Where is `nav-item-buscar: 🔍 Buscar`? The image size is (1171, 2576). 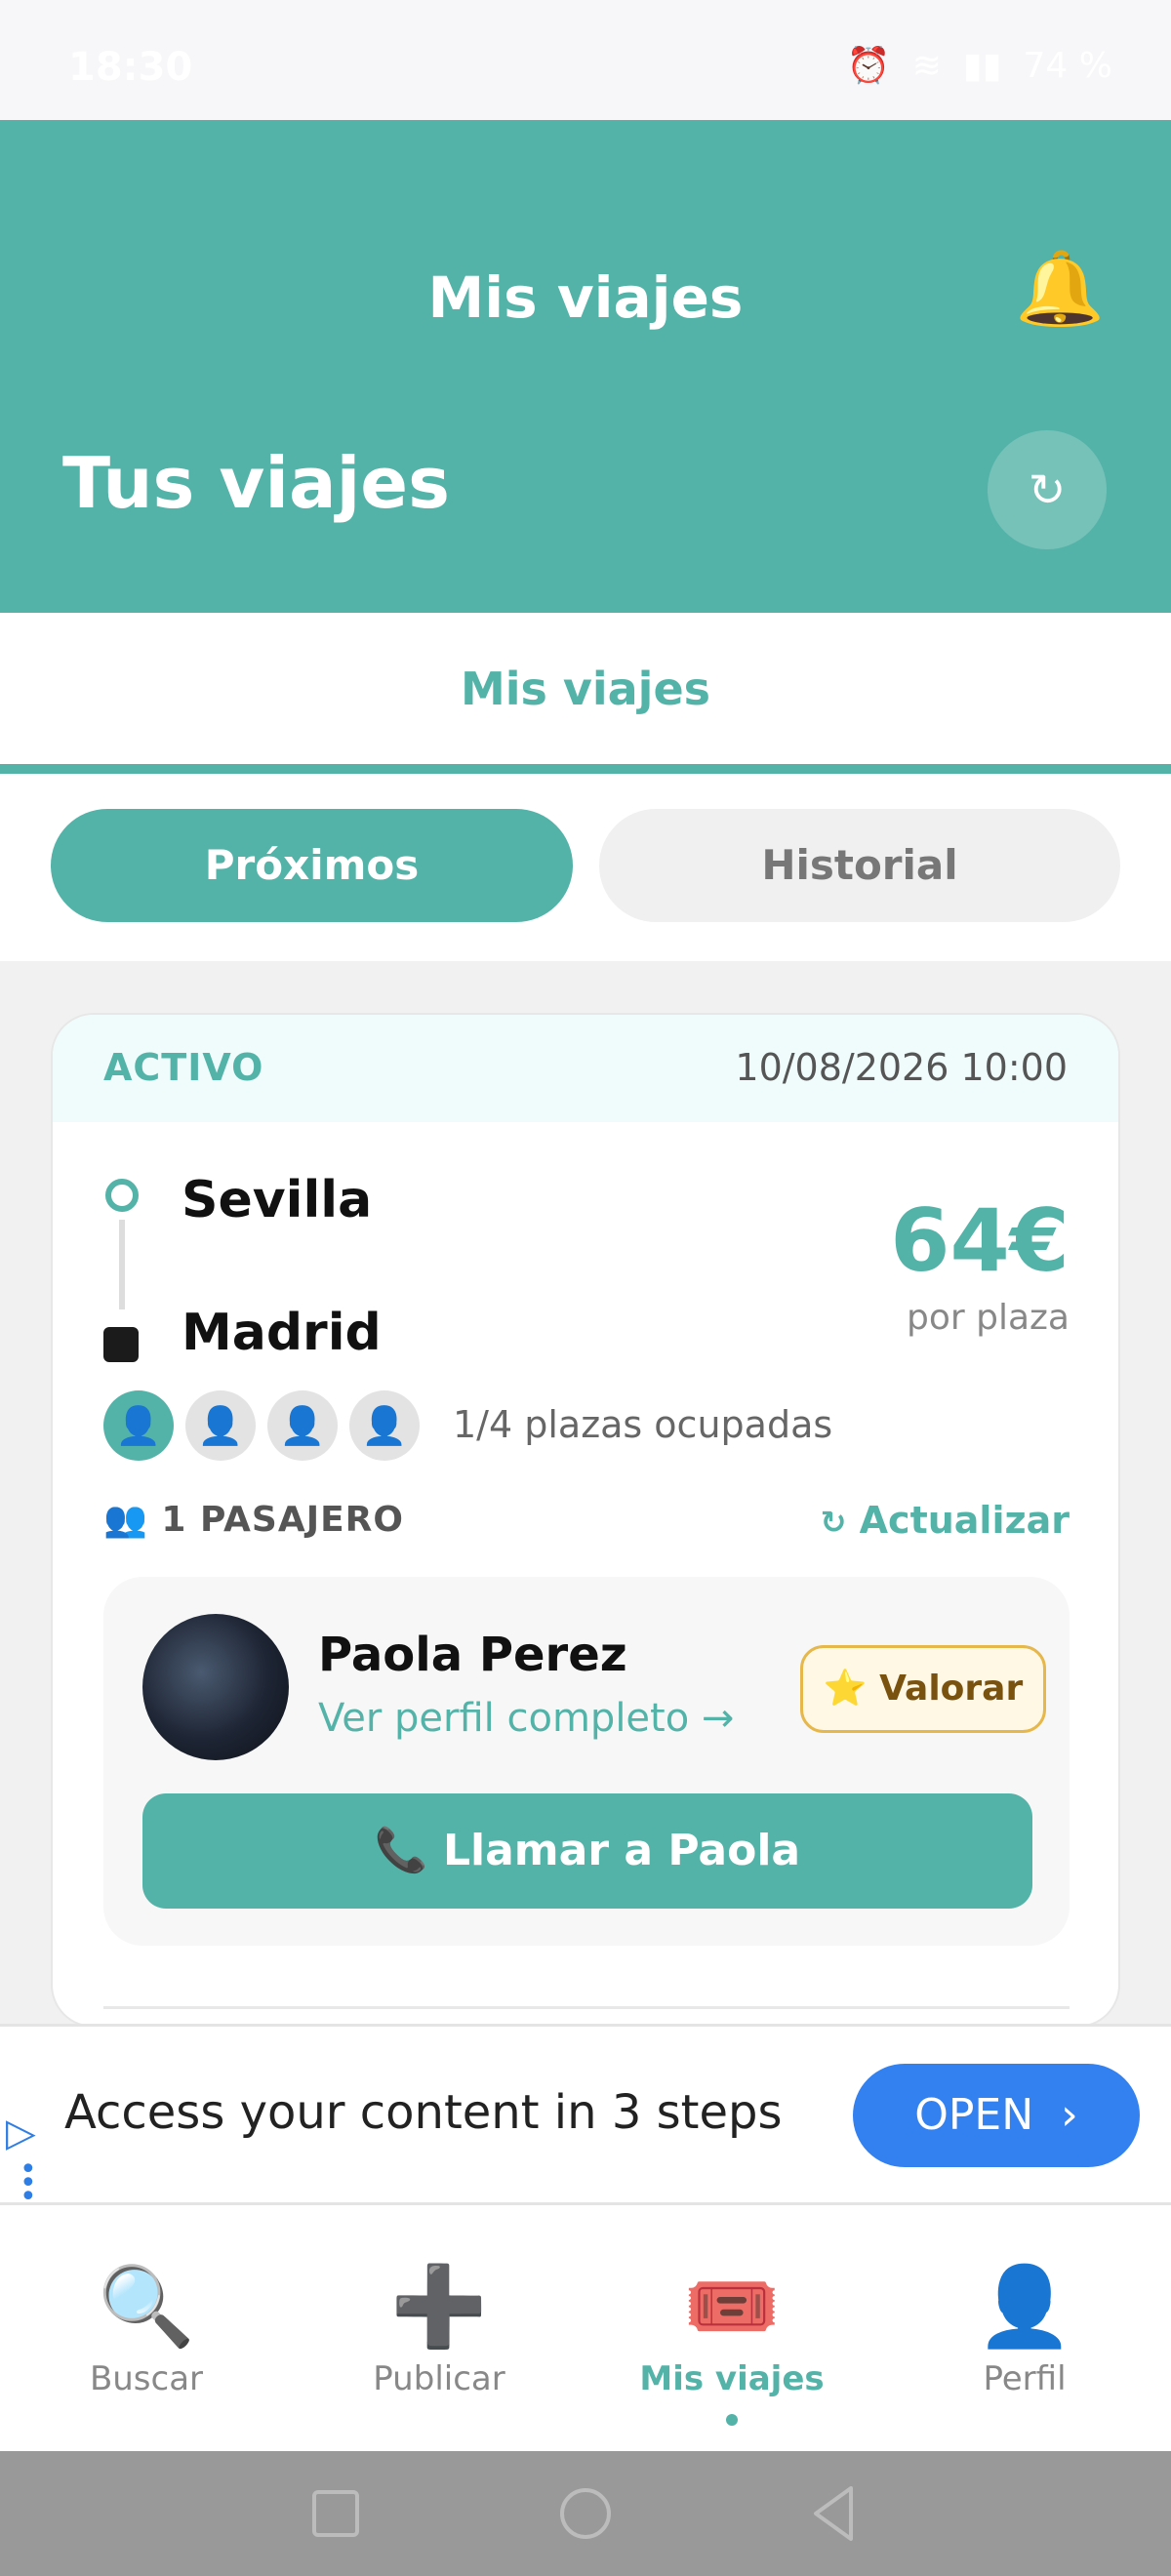 nav-item-buscar: 🔍 Buscar is located at coordinates (146, 2328).